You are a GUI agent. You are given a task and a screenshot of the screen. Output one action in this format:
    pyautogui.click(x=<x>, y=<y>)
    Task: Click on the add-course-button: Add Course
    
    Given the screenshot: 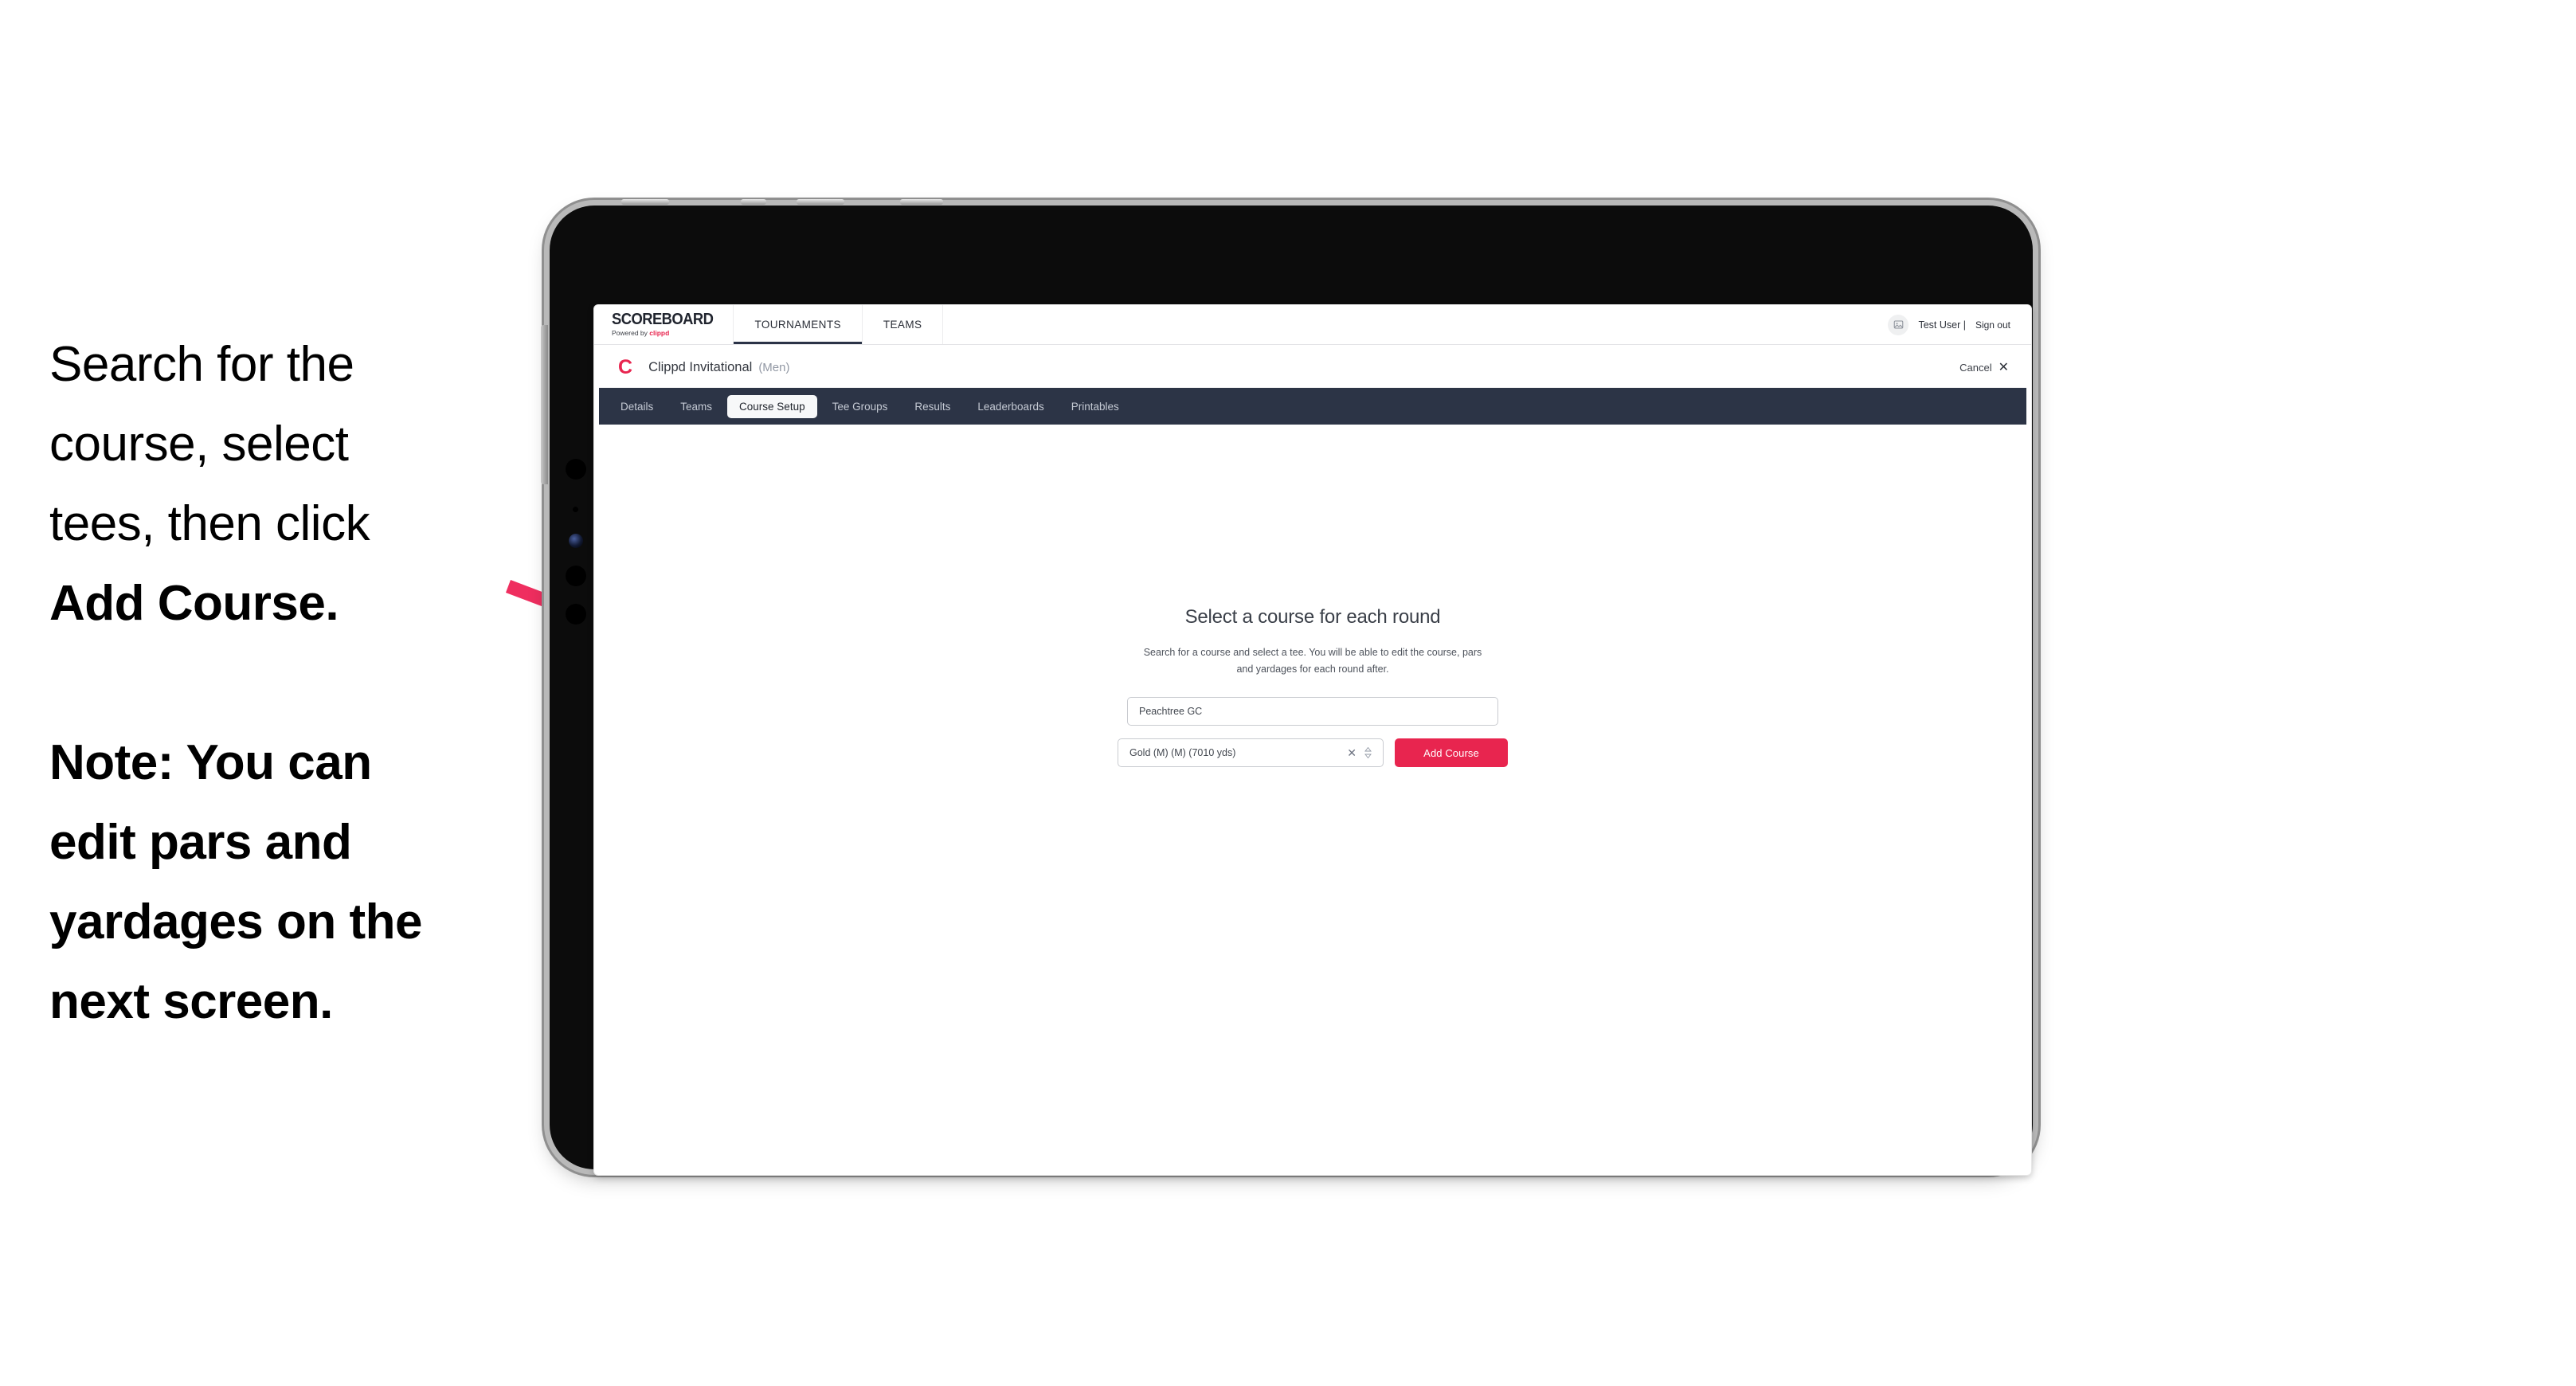 What is the action you would take?
    pyautogui.click(x=1451, y=752)
    